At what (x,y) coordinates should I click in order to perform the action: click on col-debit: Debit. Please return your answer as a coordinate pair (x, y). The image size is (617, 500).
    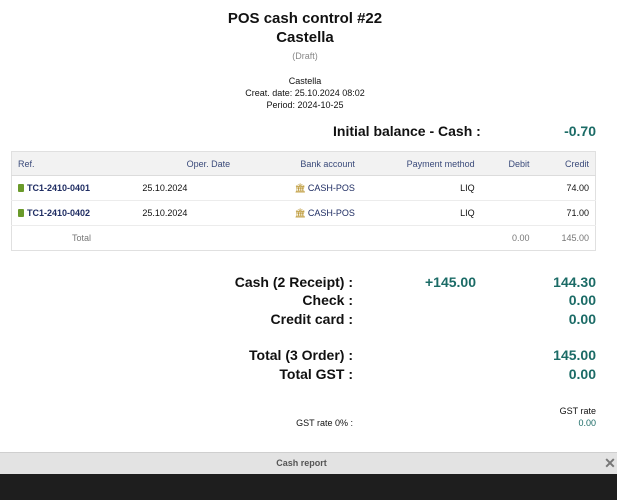
    Looking at the image, I should click on (508, 163).